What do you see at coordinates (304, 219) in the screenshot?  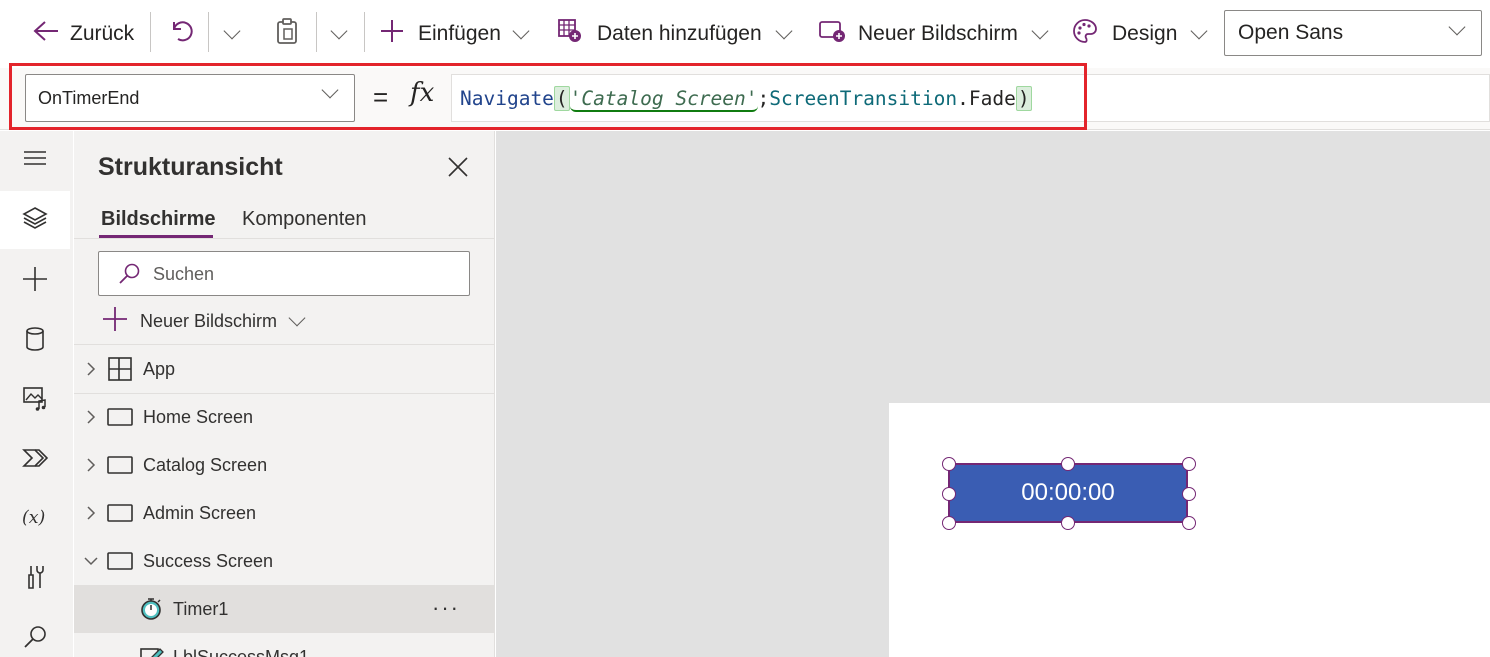 I see `tab-components: Komponenten` at bounding box center [304, 219].